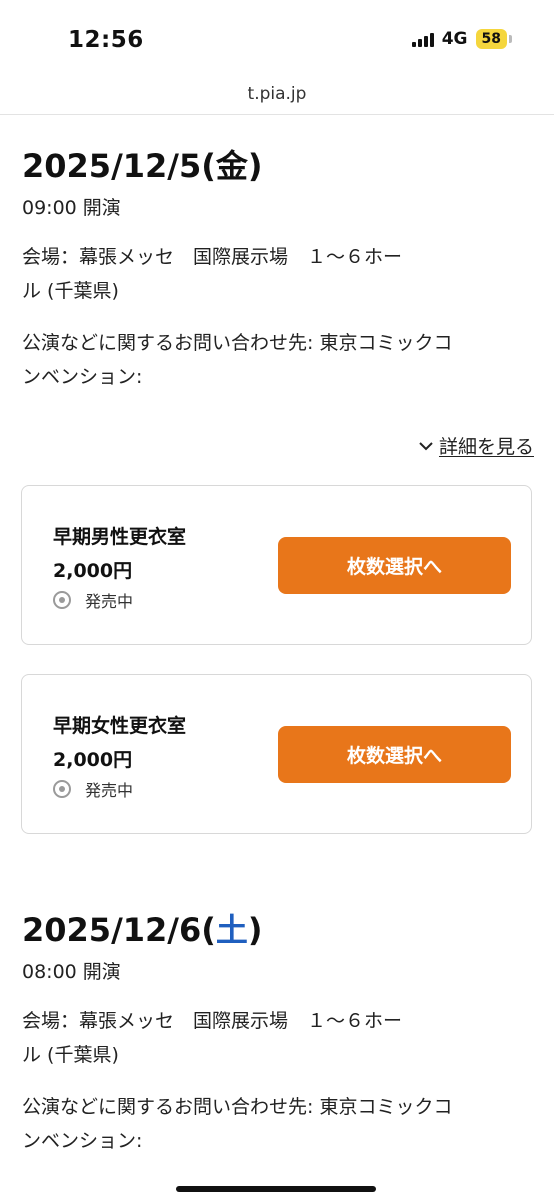  I want to click on event-date: 2025/12/6(土), so click(142, 930).